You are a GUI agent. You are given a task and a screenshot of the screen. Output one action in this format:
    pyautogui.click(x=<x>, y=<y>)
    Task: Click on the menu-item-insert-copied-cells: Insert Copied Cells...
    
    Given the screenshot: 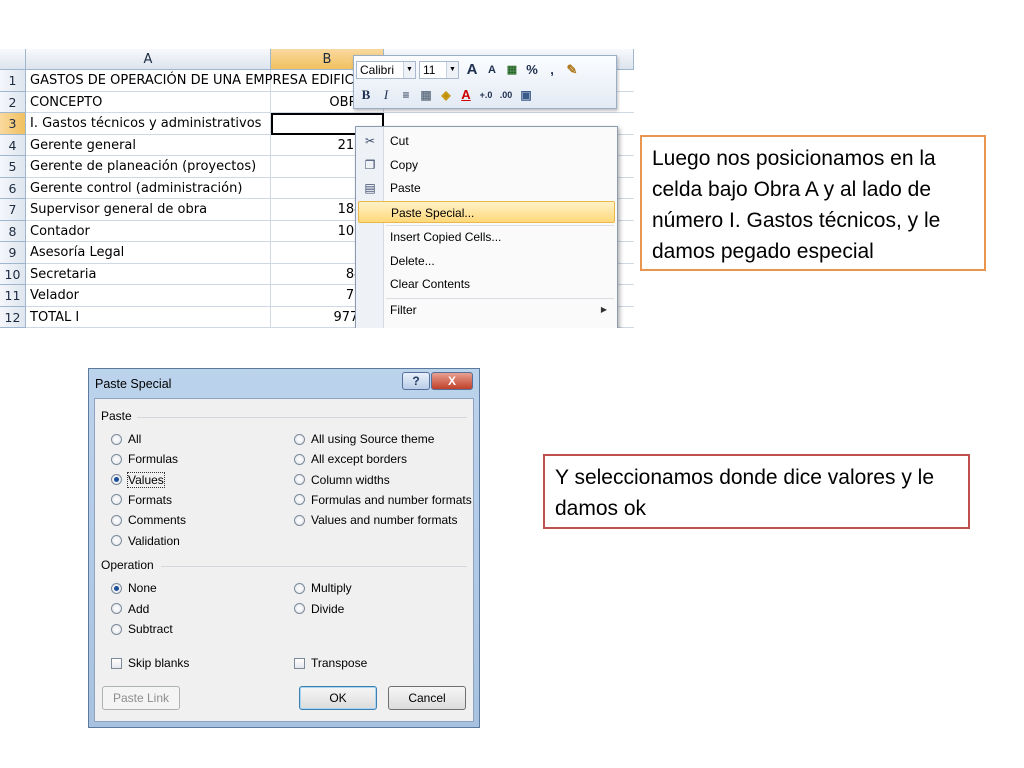 What is the action you would take?
    pyautogui.click(x=486, y=237)
    